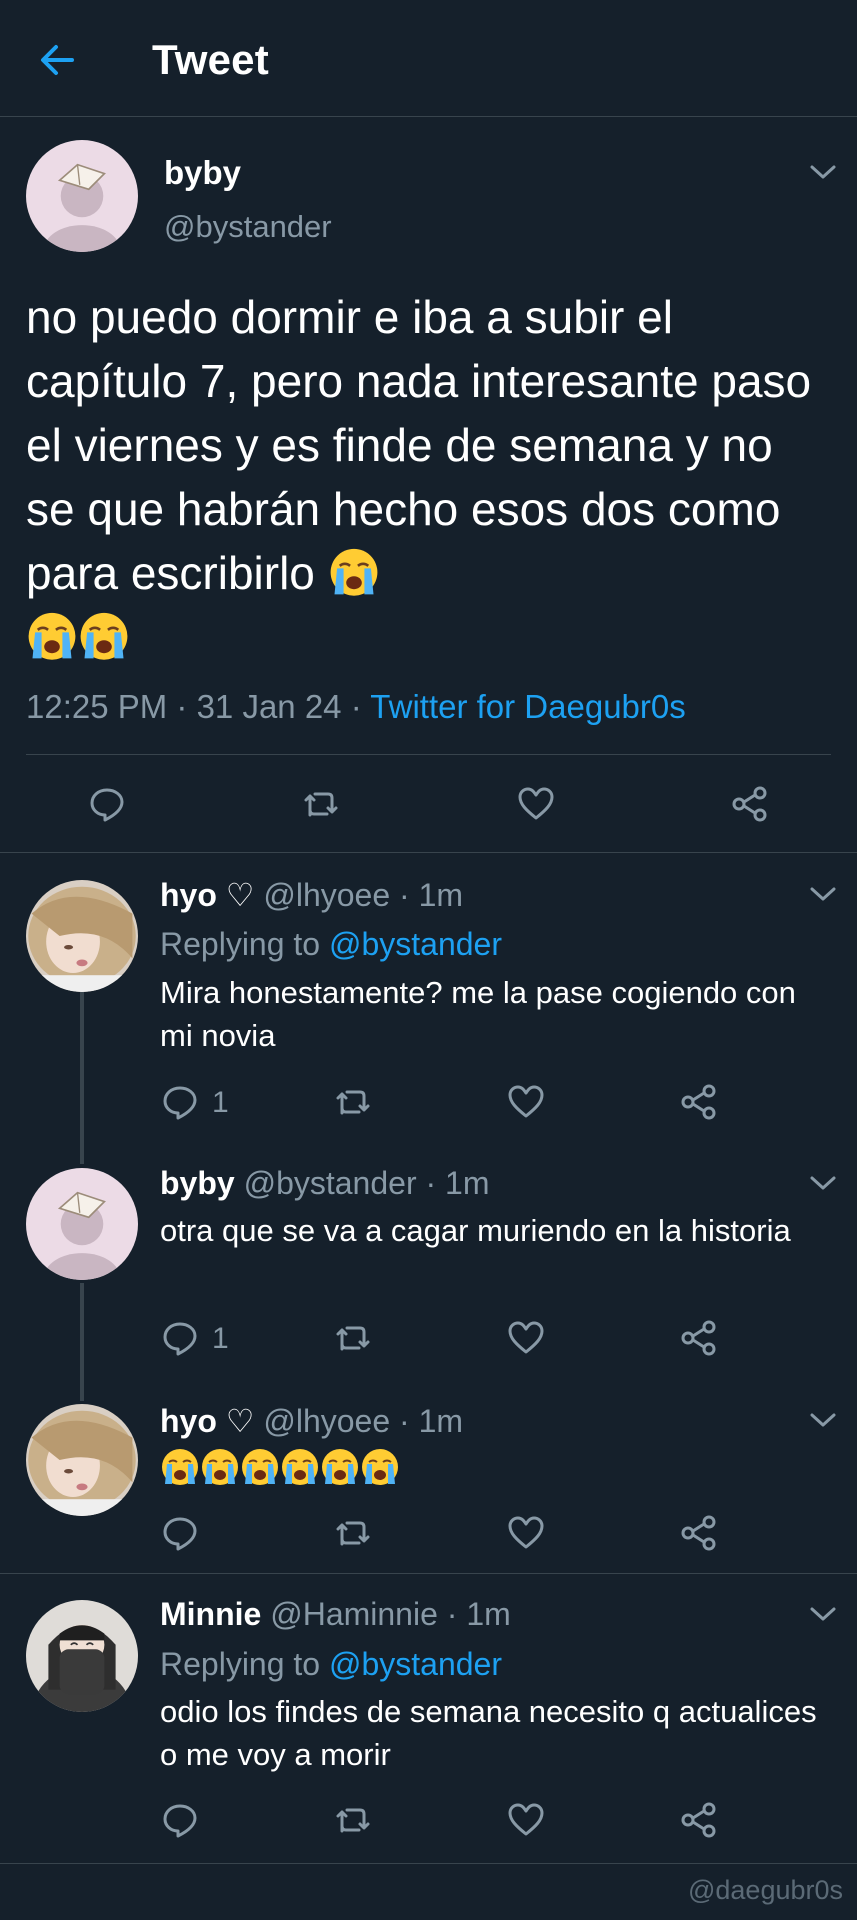 The height and width of the screenshot is (1920, 857). What do you see at coordinates (197, 1183) in the screenshot?
I see `reply-author-name: byby` at bounding box center [197, 1183].